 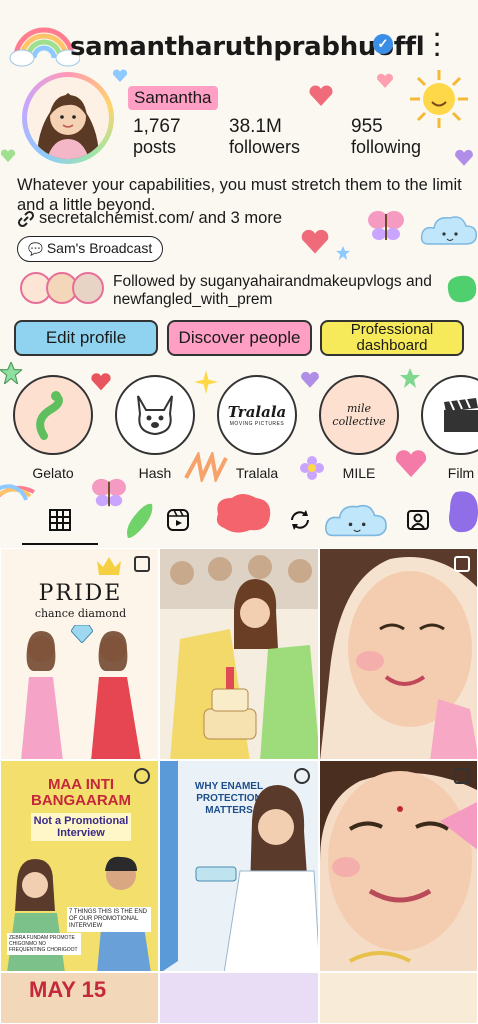 I want to click on display-name: Samantha, so click(x=173, y=98).